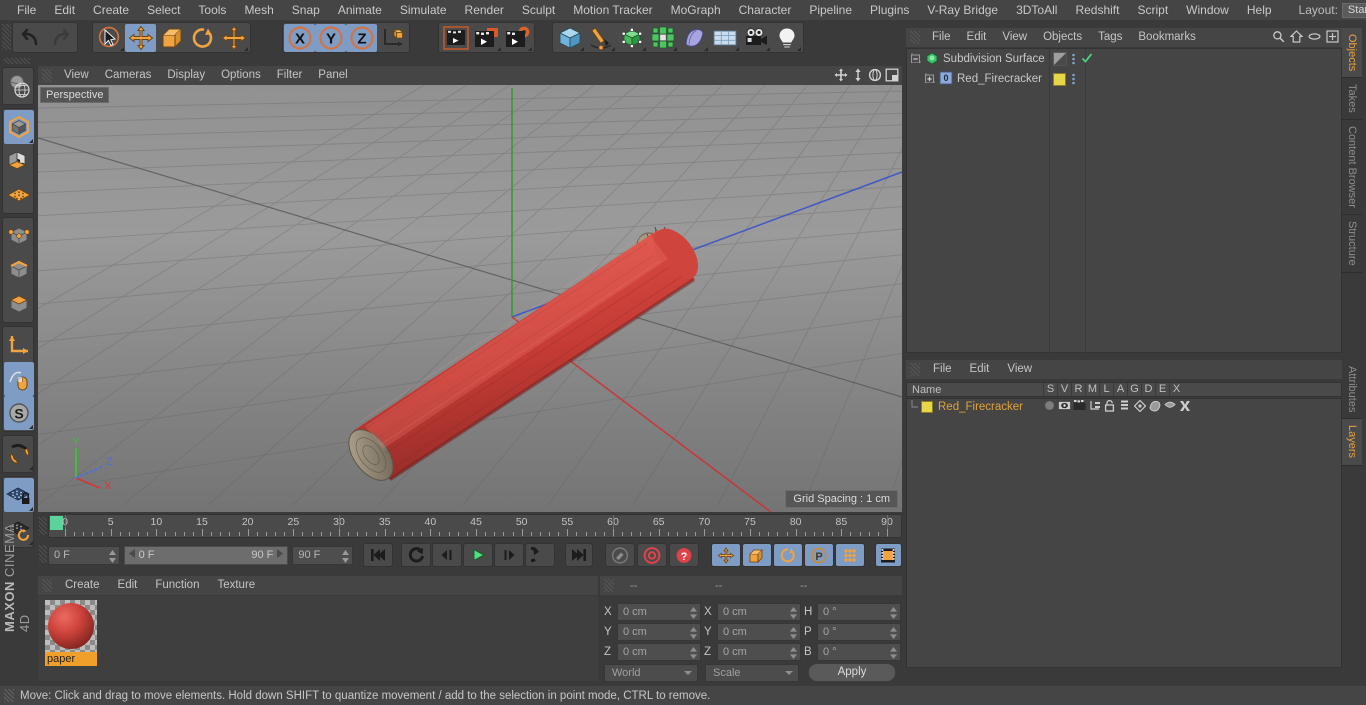 Image resolution: width=1366 pixels, height=705 pixels. What do you see at coordinates (651, 555) in the screenshot?
I see `autokeying-button` at bounding box center [651, 555].